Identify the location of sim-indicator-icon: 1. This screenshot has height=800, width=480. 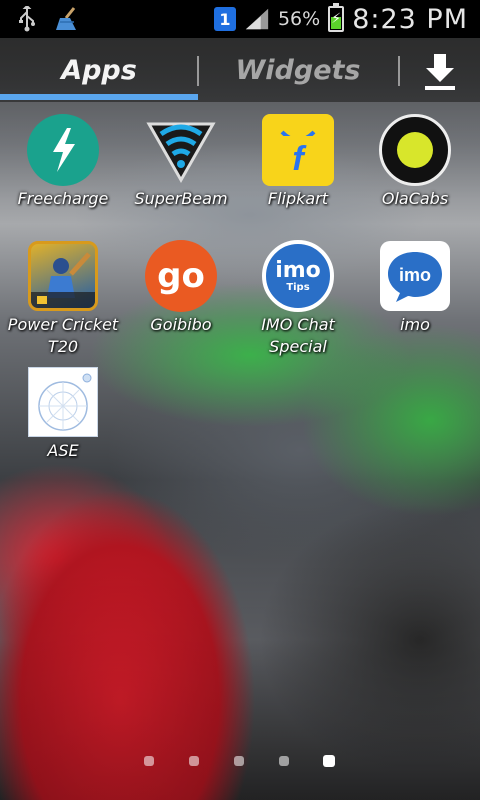
(224, 19).